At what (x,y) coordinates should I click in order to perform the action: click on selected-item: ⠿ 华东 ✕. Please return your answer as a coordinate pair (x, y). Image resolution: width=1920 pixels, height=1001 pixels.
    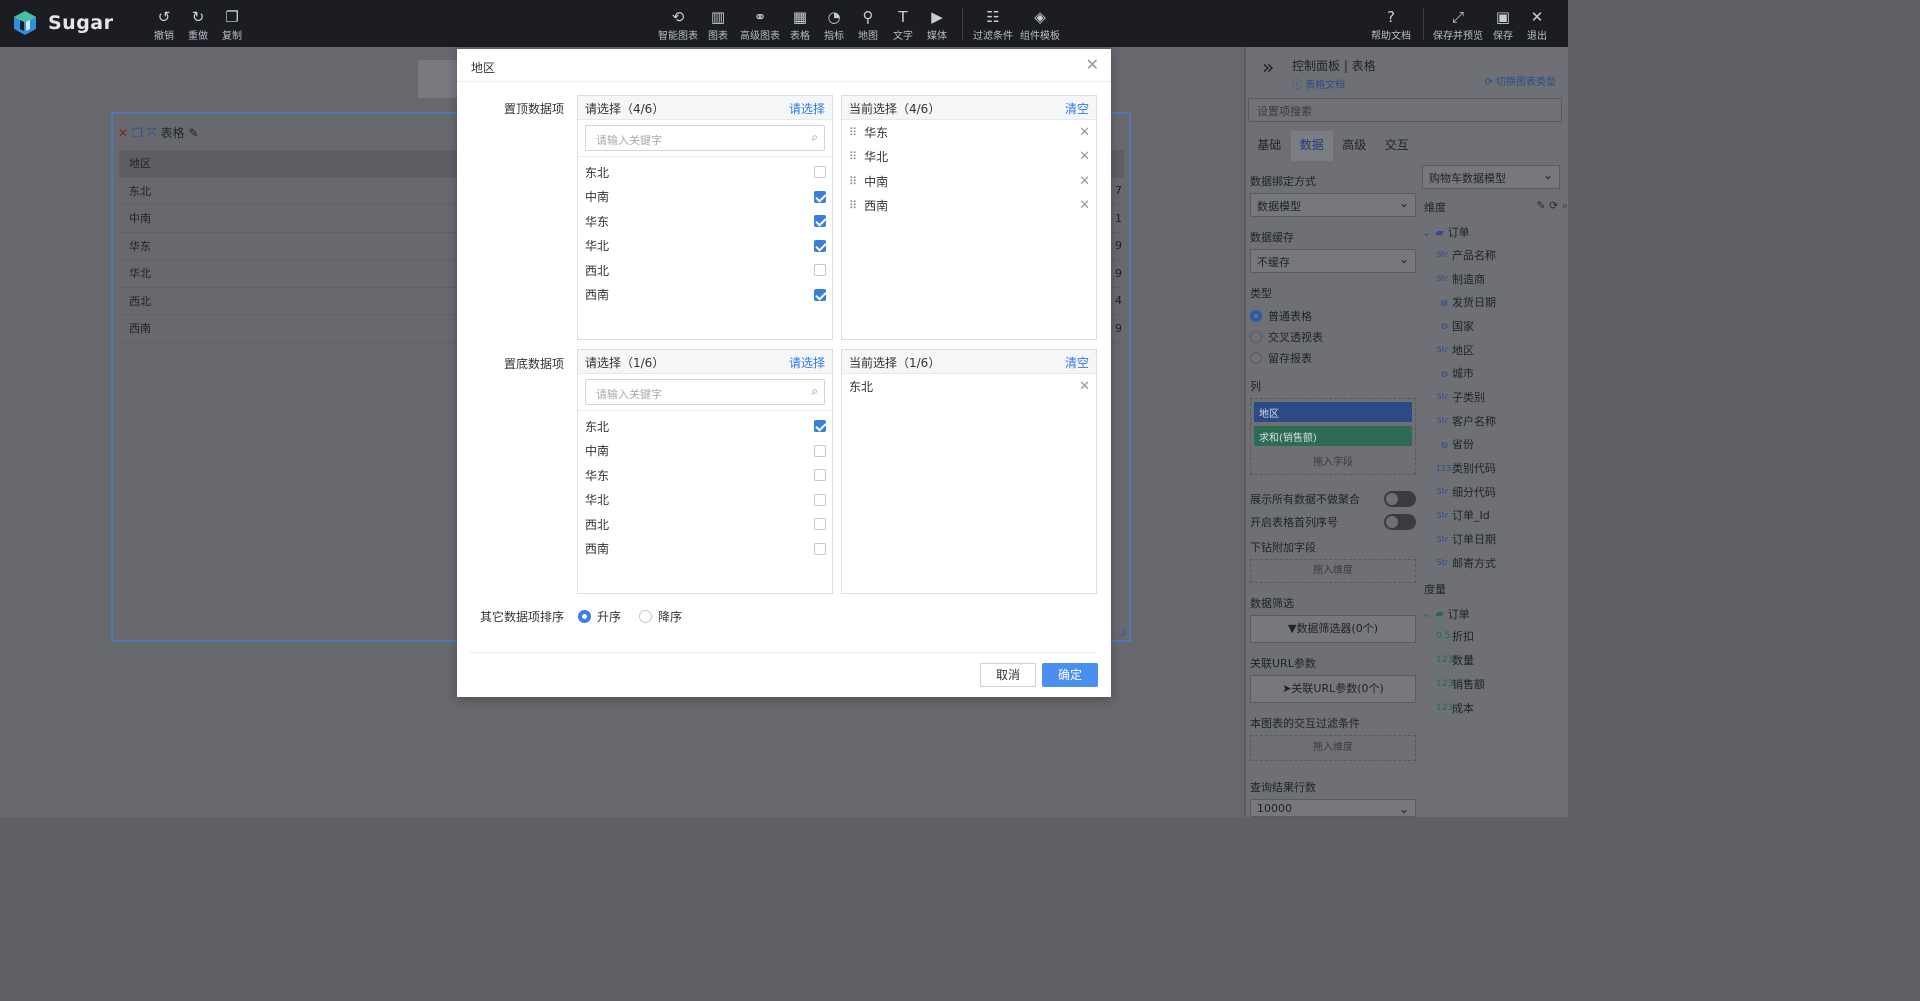
    Looking at the image, I should click on (969, 132).